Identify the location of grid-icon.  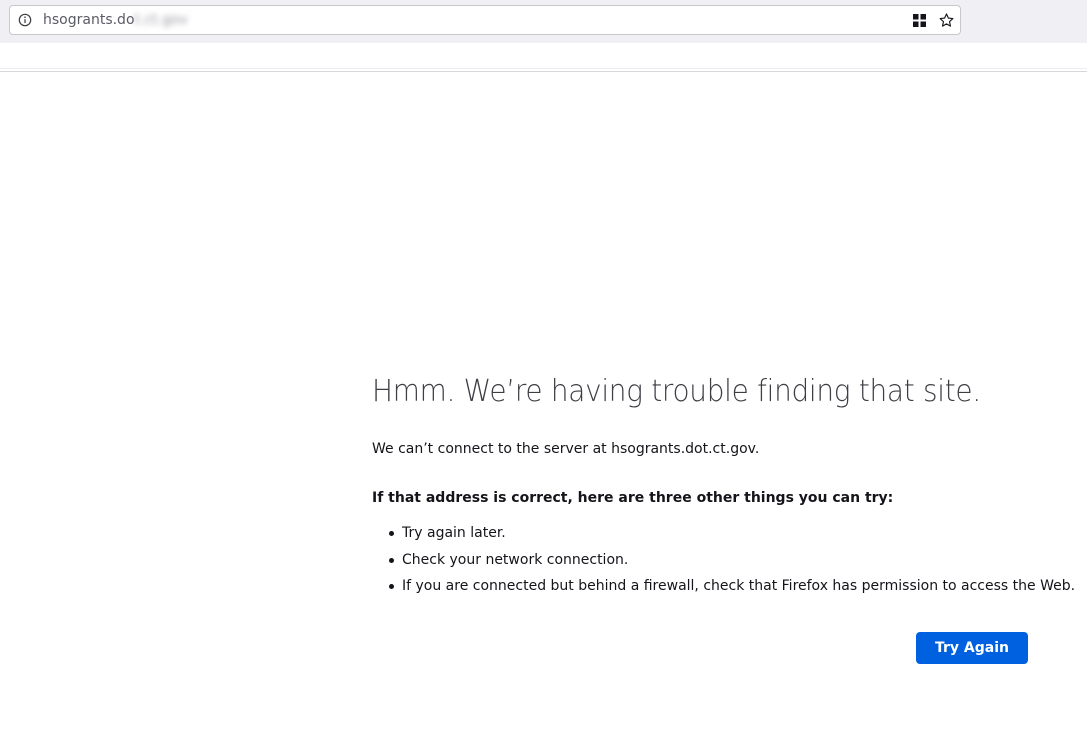
(919, 20).